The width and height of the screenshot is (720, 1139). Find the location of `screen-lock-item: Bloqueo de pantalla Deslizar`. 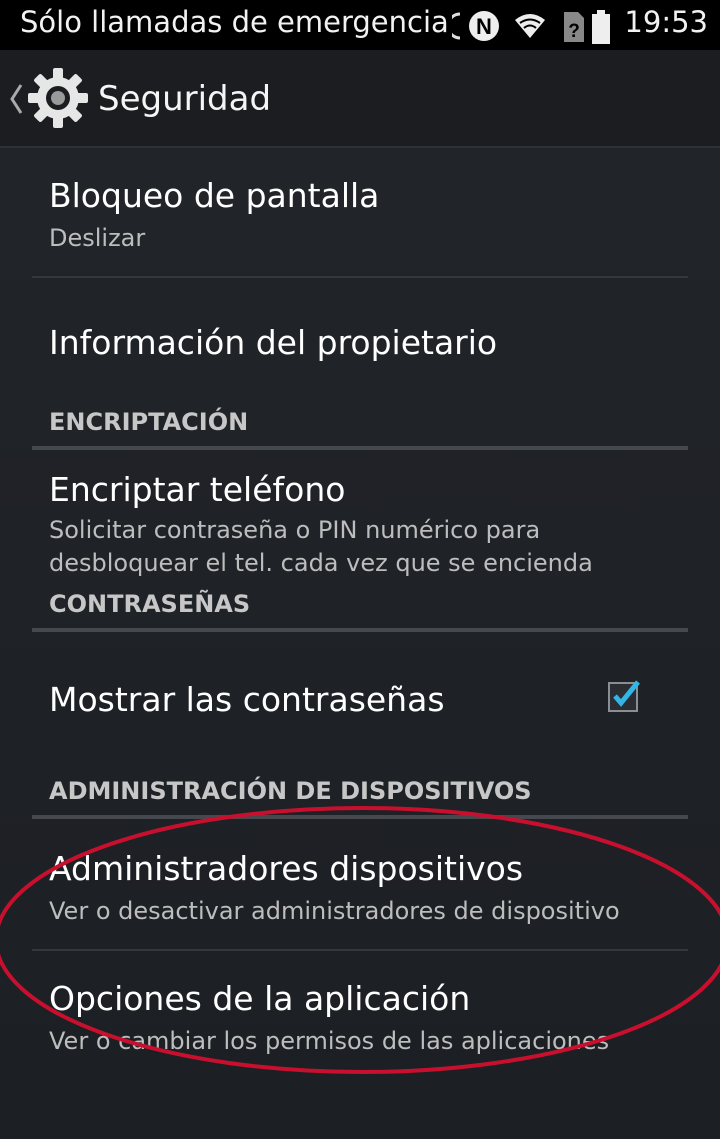

screen-lock-item: Bloqueo de pantalla Deslizar is located at coordinates (360, 212).